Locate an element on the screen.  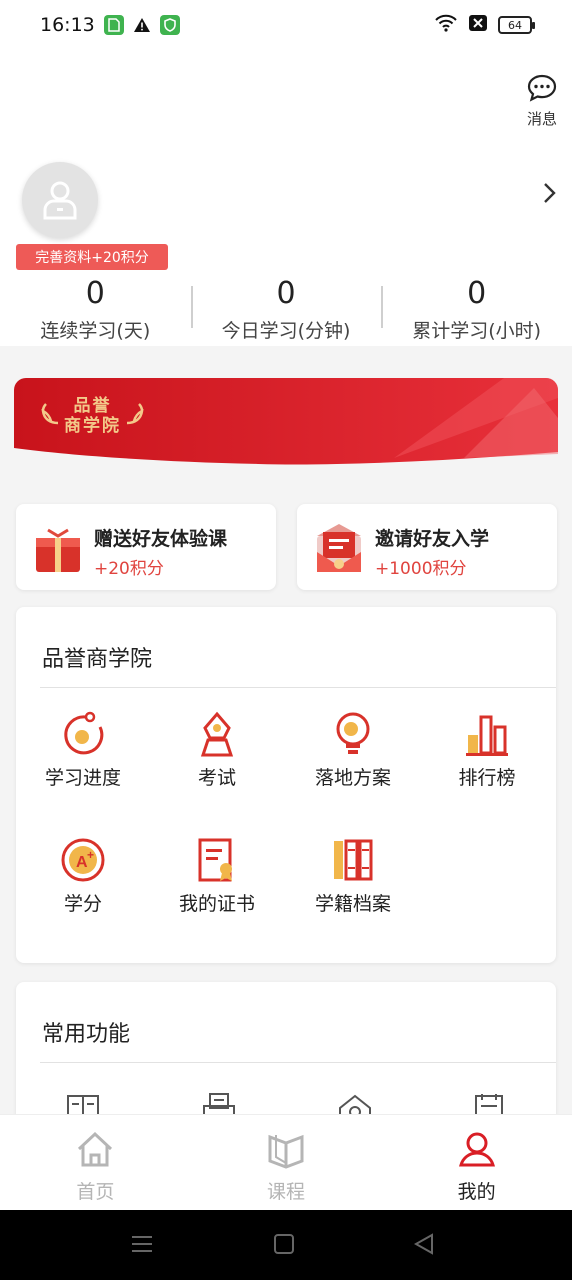
exam-pen-icon is located at coordinates (217, 734).